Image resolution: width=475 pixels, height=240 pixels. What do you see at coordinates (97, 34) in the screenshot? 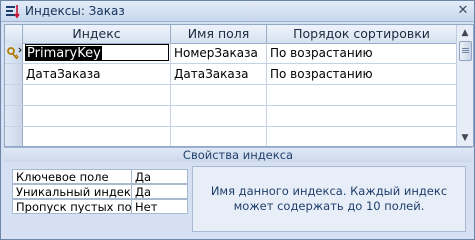
I see `column-header-index: Индекс` at bounding box center [97, 34].